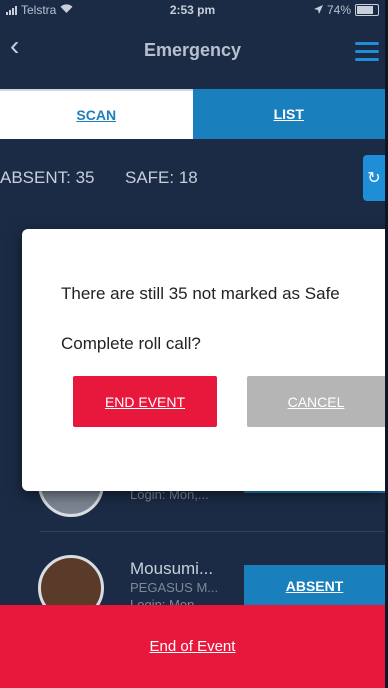  What do you see at coordinates (14, 46) in the screenshot?
I see `back-chevron-icon: ‹` at bounding box center [14, 46].